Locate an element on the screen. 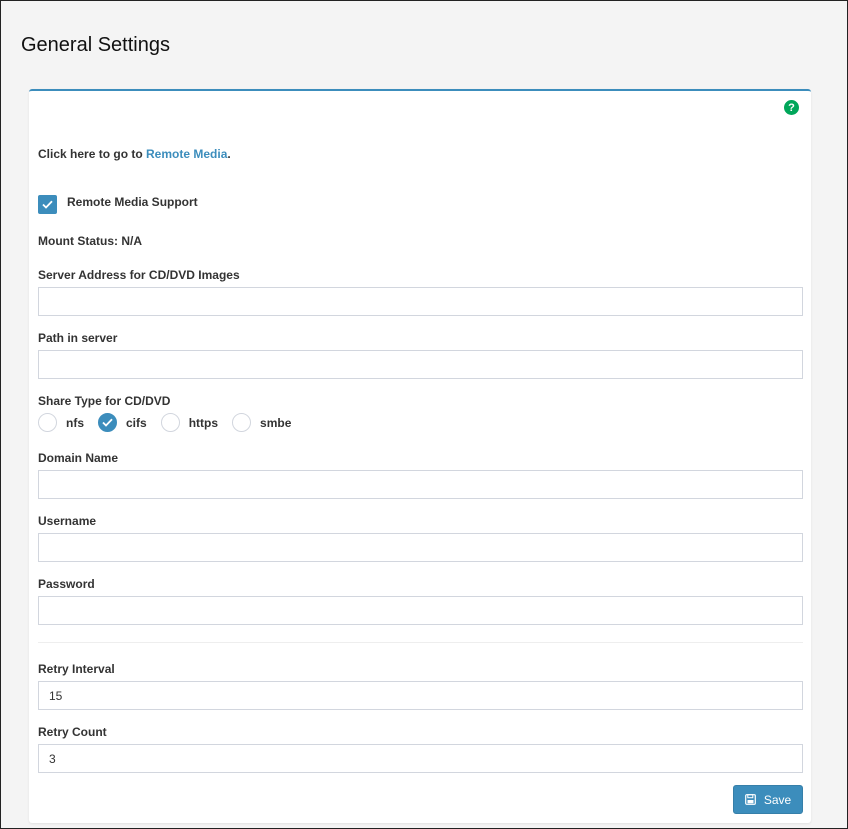 Image resolution: width=848 pixels, height=829 pixels. section-divider is located at coordinates (420, 642).